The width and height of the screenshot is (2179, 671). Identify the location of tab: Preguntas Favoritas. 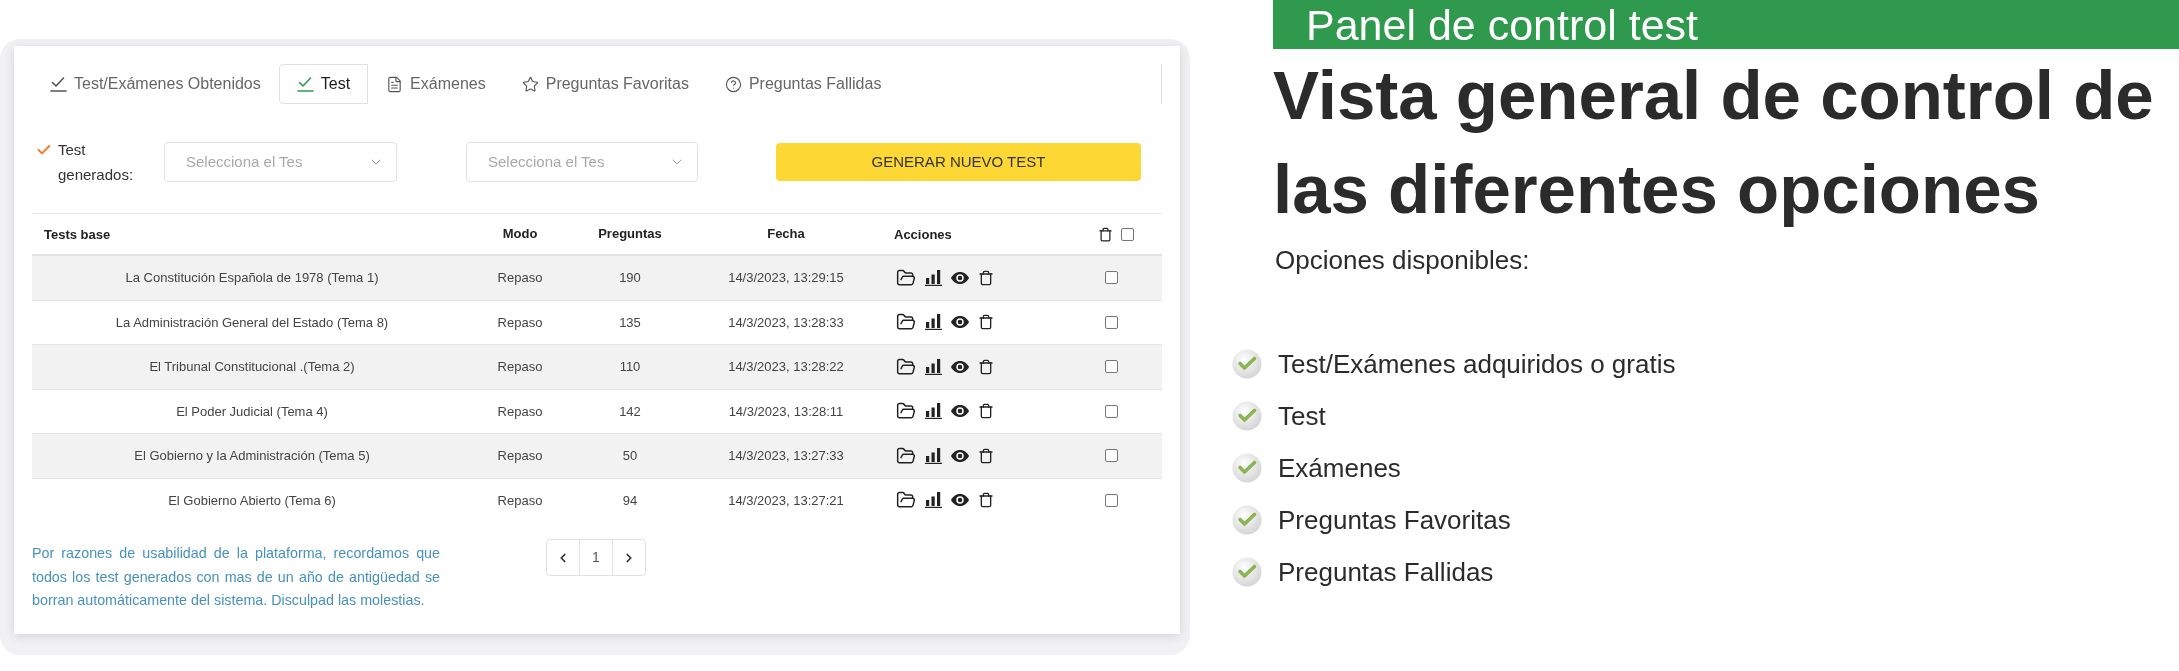
(605, 84).